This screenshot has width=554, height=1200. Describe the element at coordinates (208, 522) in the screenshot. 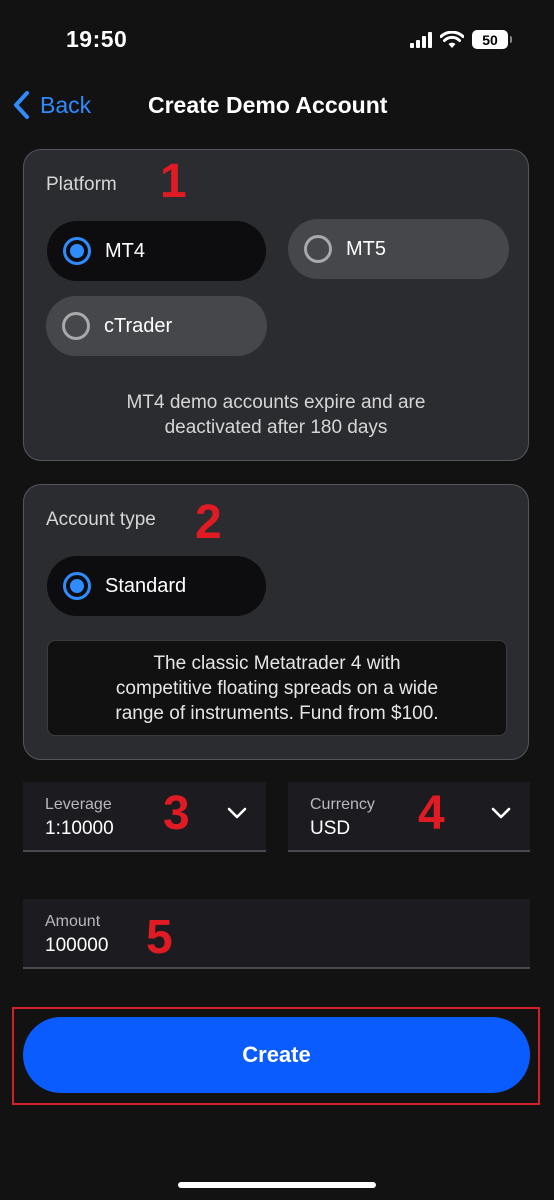

I see `annotation-marker-2: 2` at that location.